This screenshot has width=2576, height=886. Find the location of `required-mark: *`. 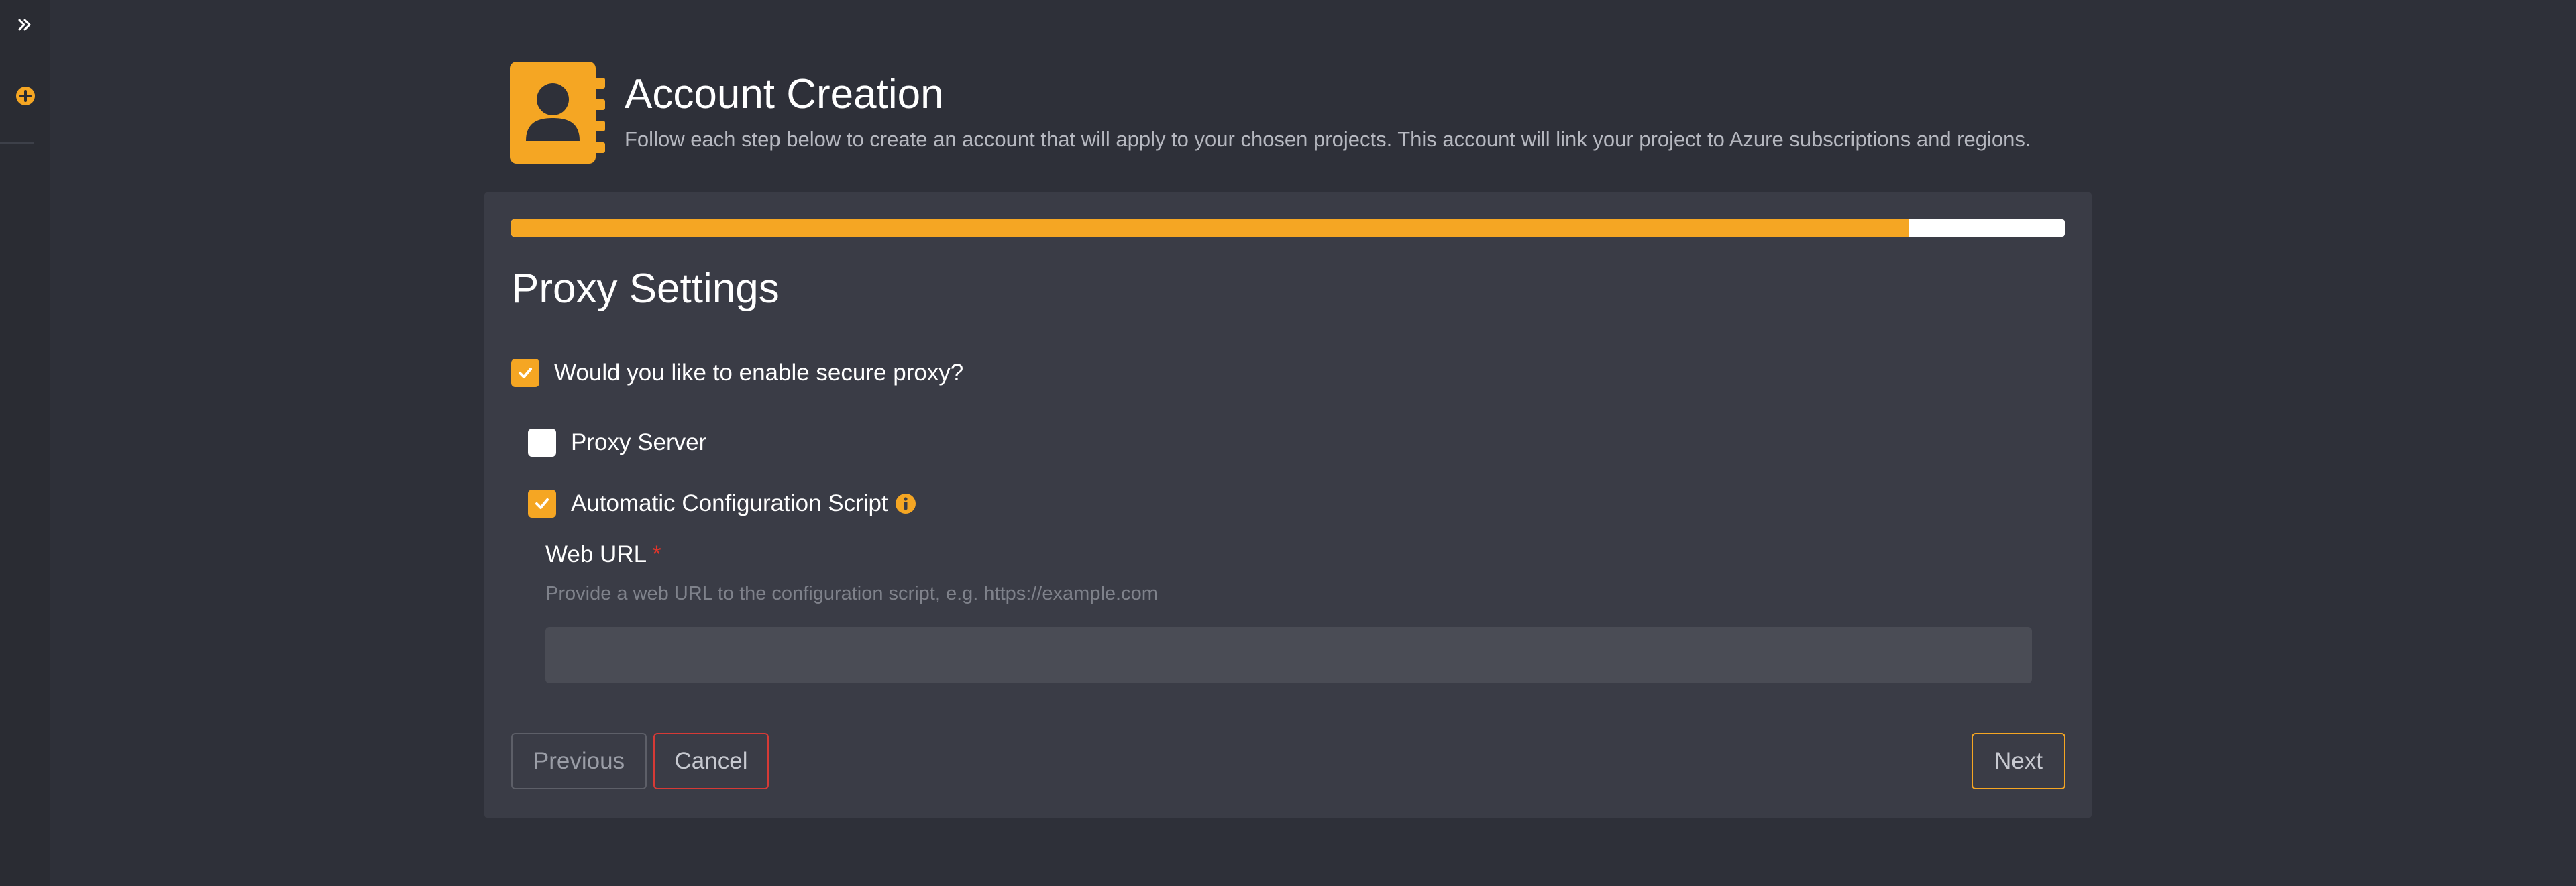

required-mark: * is located at coordinates (656, 554).